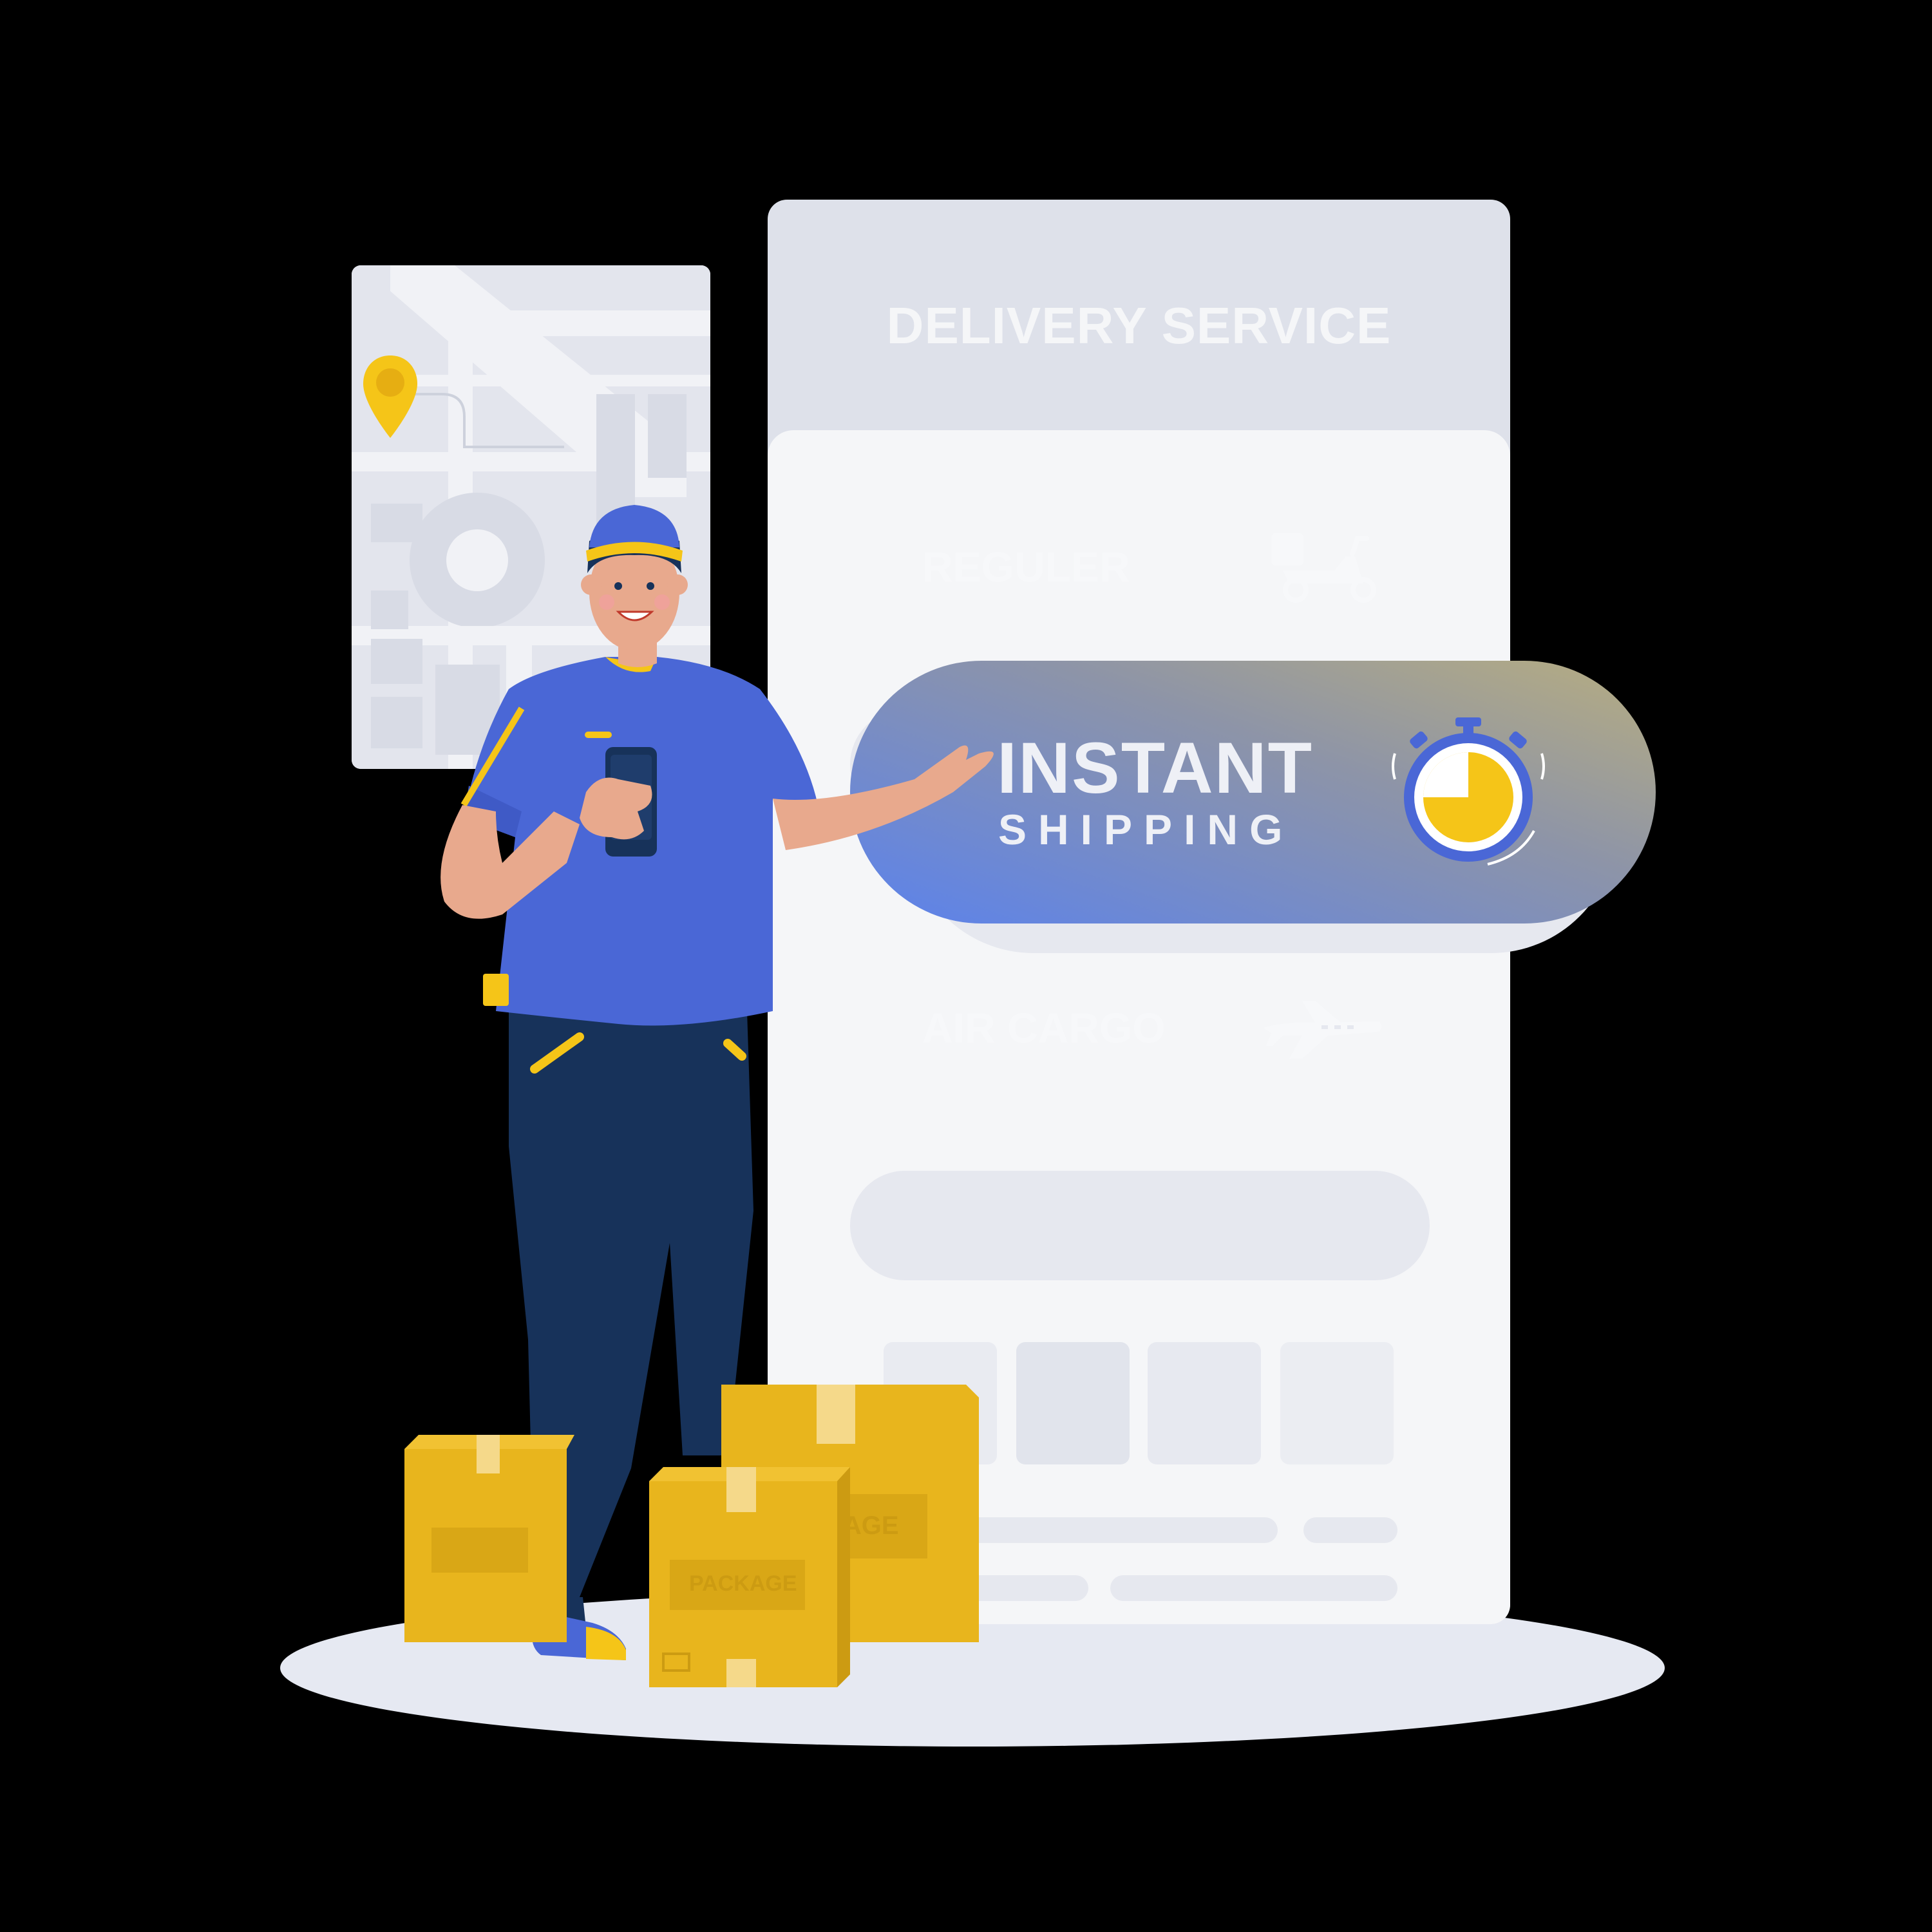 The height and width of the screenshot is (1932, 1932). Describe the element at coordinates (1323, 568) in the screenshot. I see `scooter-icon` at that location.